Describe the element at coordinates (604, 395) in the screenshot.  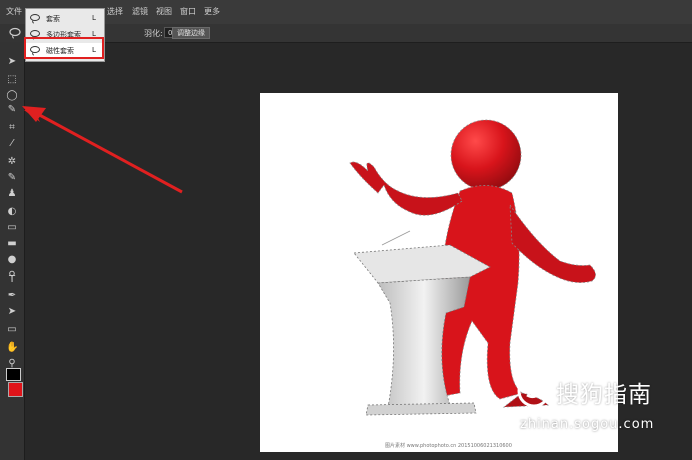
I see `watermark-text: 搜狗指南` at that location.